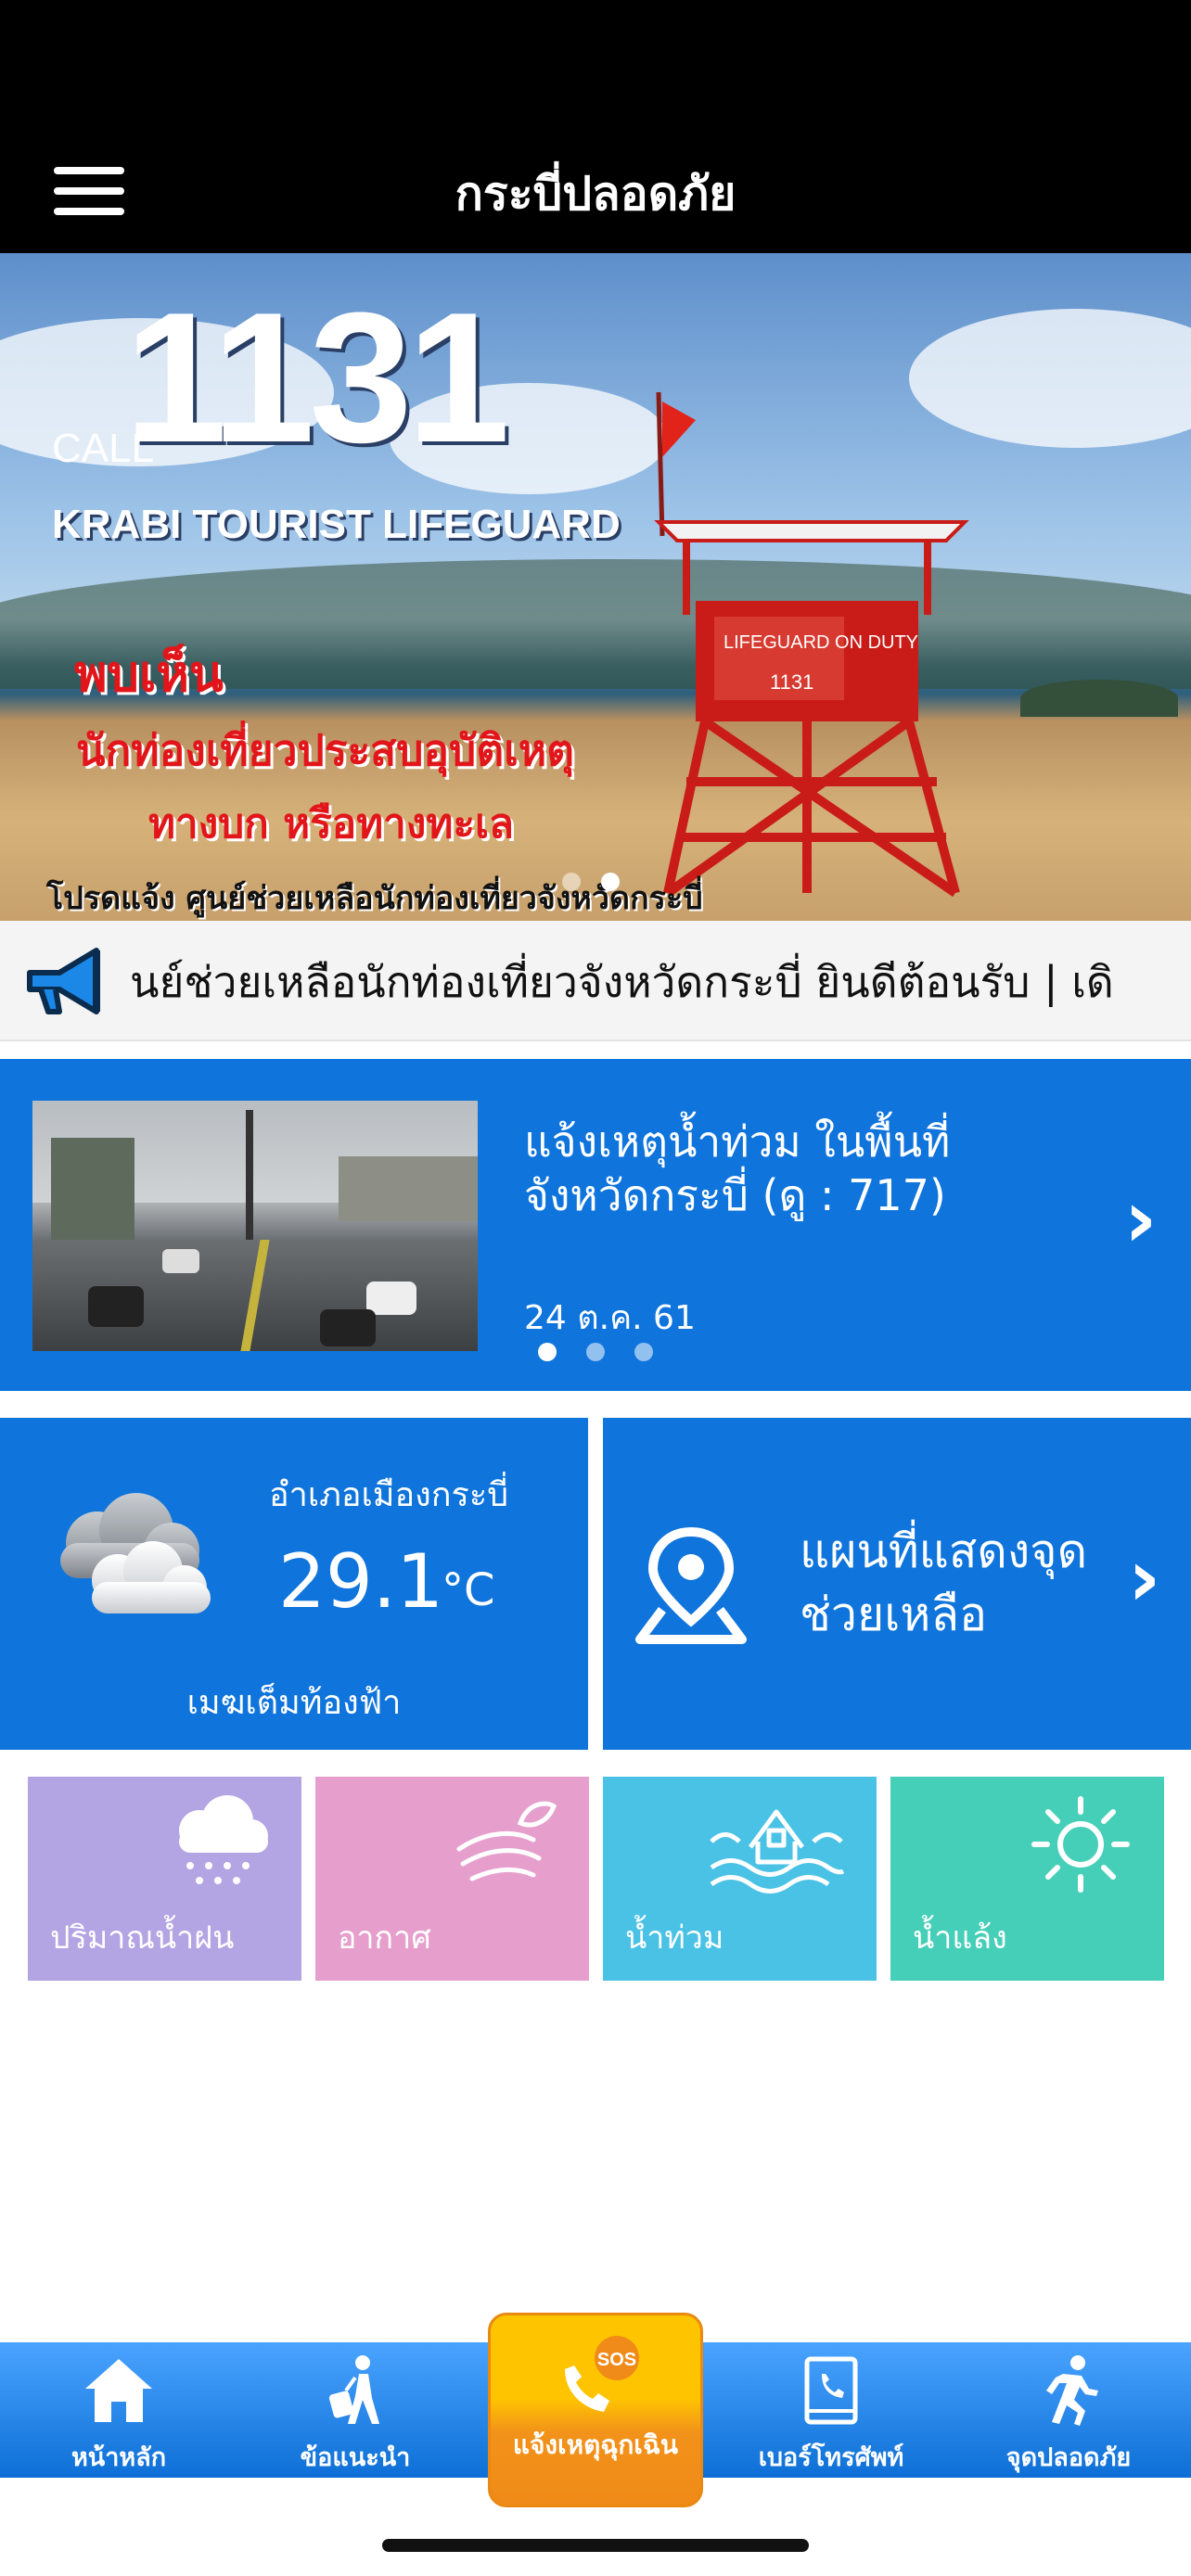  I want to click on banner-call-number: 1131, so click(317, 378).